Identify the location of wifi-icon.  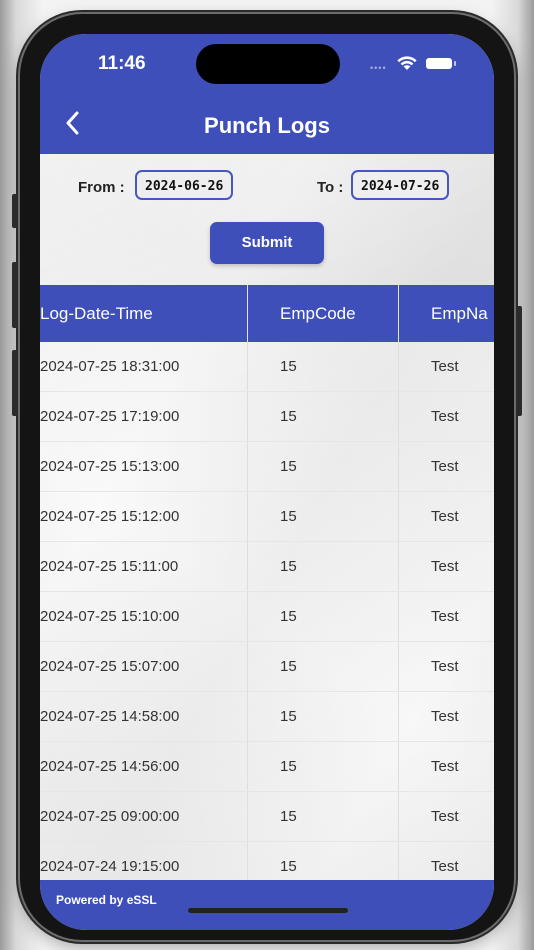
(407, 63).